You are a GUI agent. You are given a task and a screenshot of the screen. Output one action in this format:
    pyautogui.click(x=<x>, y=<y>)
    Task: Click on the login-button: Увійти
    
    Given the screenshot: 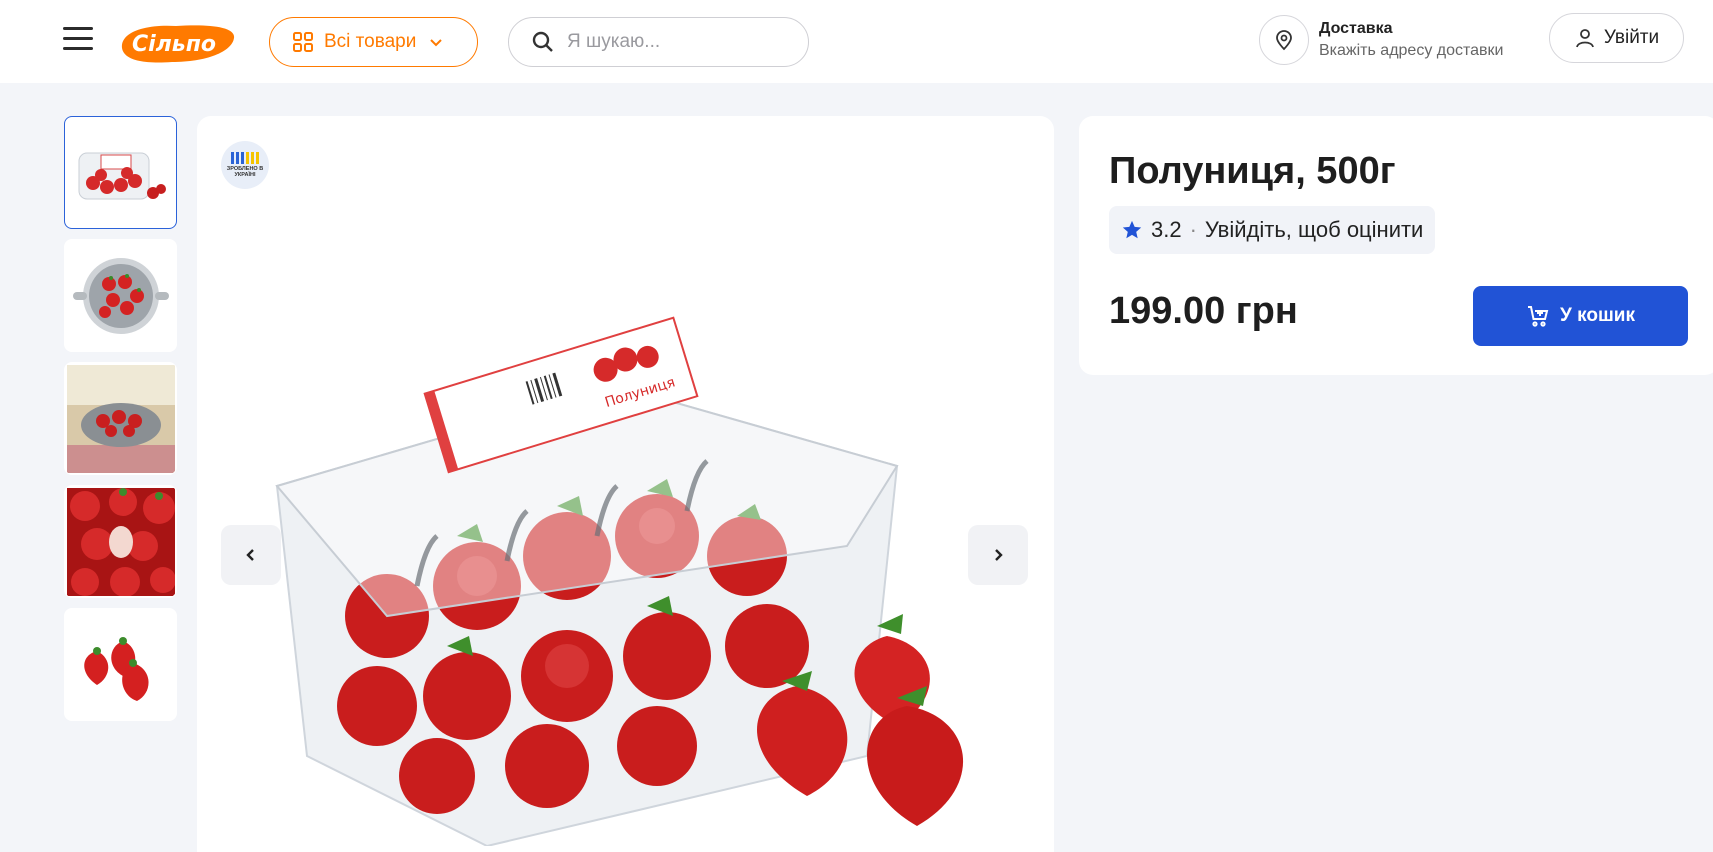 What is the action you would take?
    pyautogui.click(x=1616, y=38)
    